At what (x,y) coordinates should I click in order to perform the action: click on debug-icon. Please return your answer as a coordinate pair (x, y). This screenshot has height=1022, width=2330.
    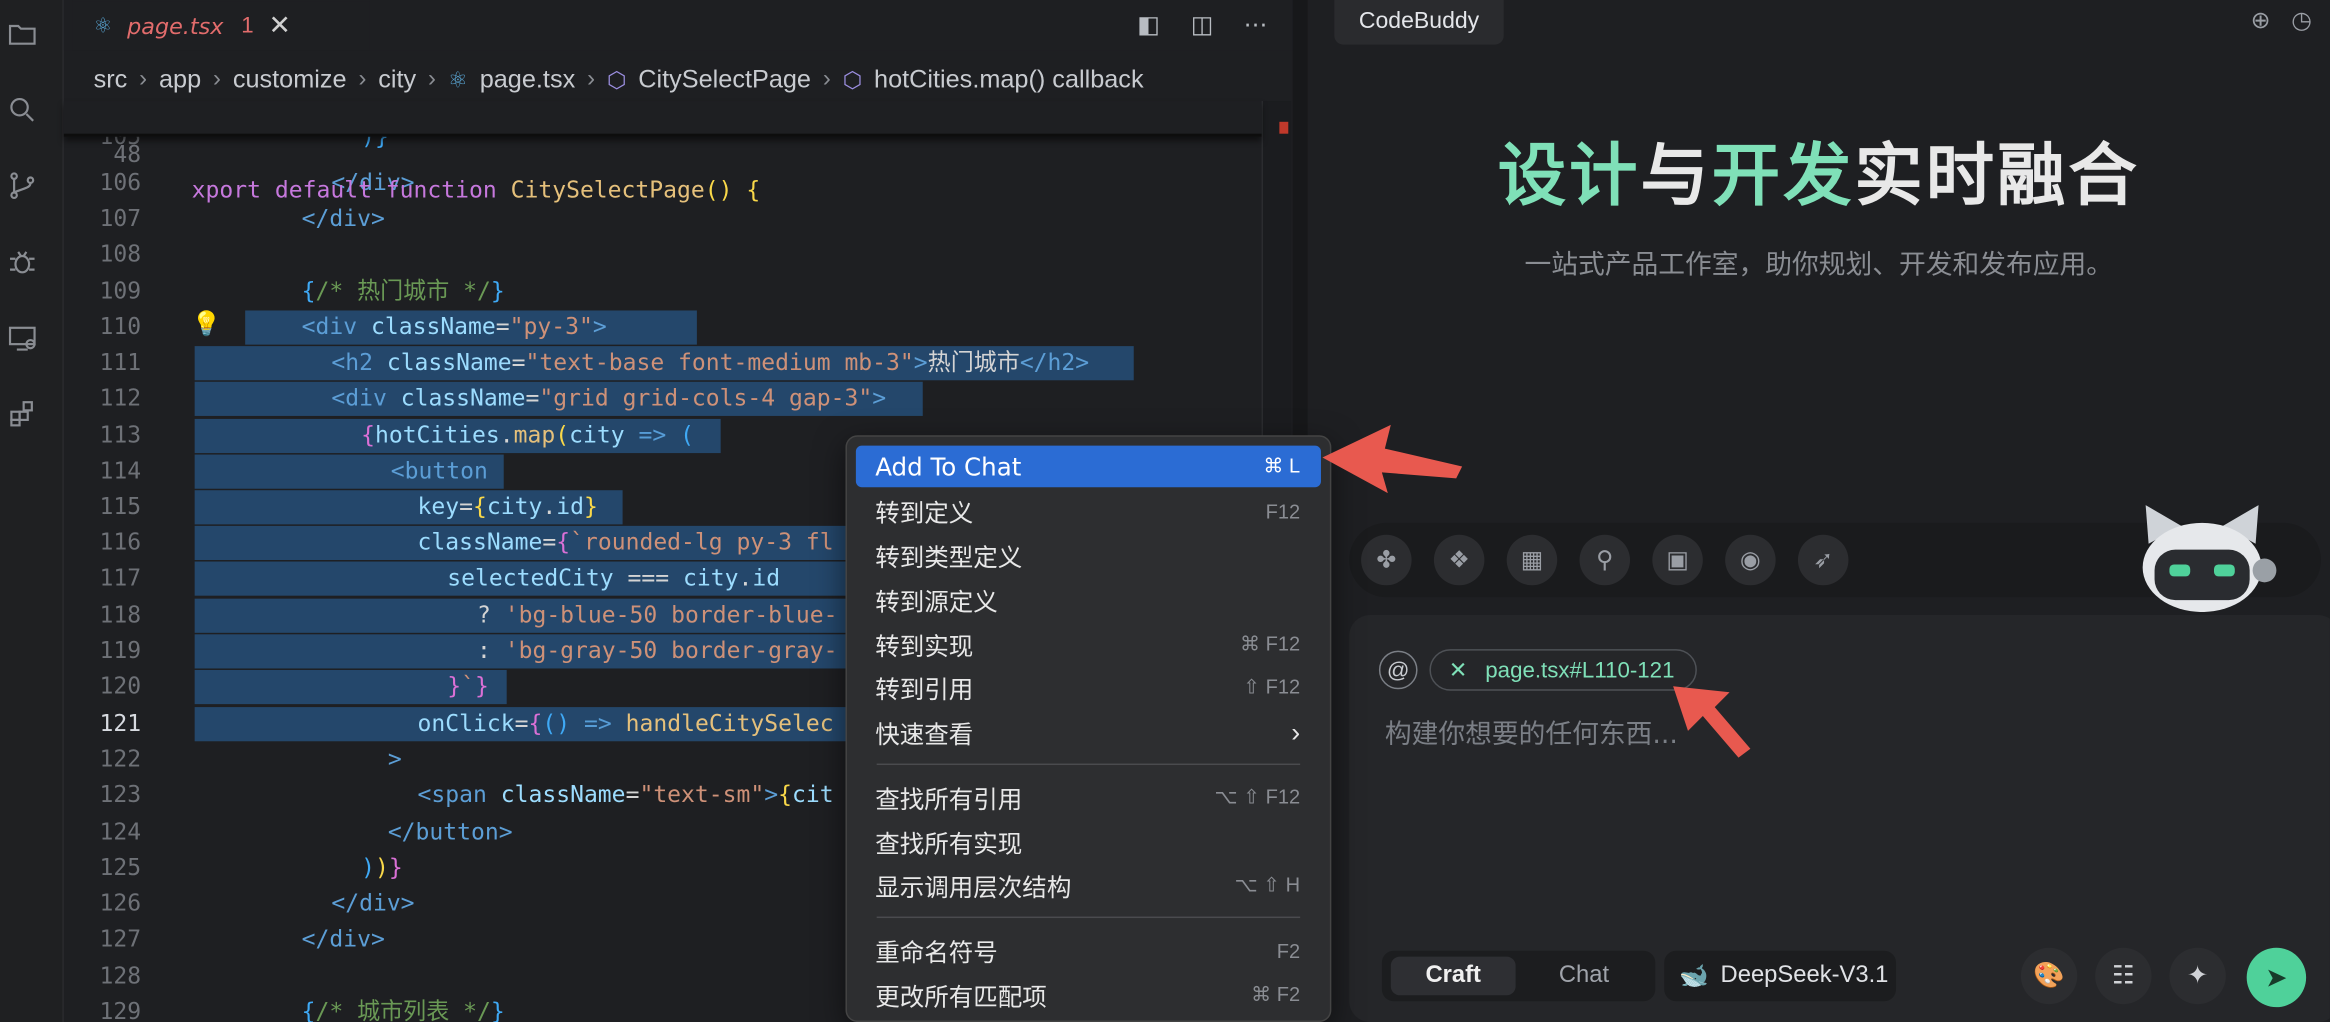
    Looking at the image, I should click on (22, 261).